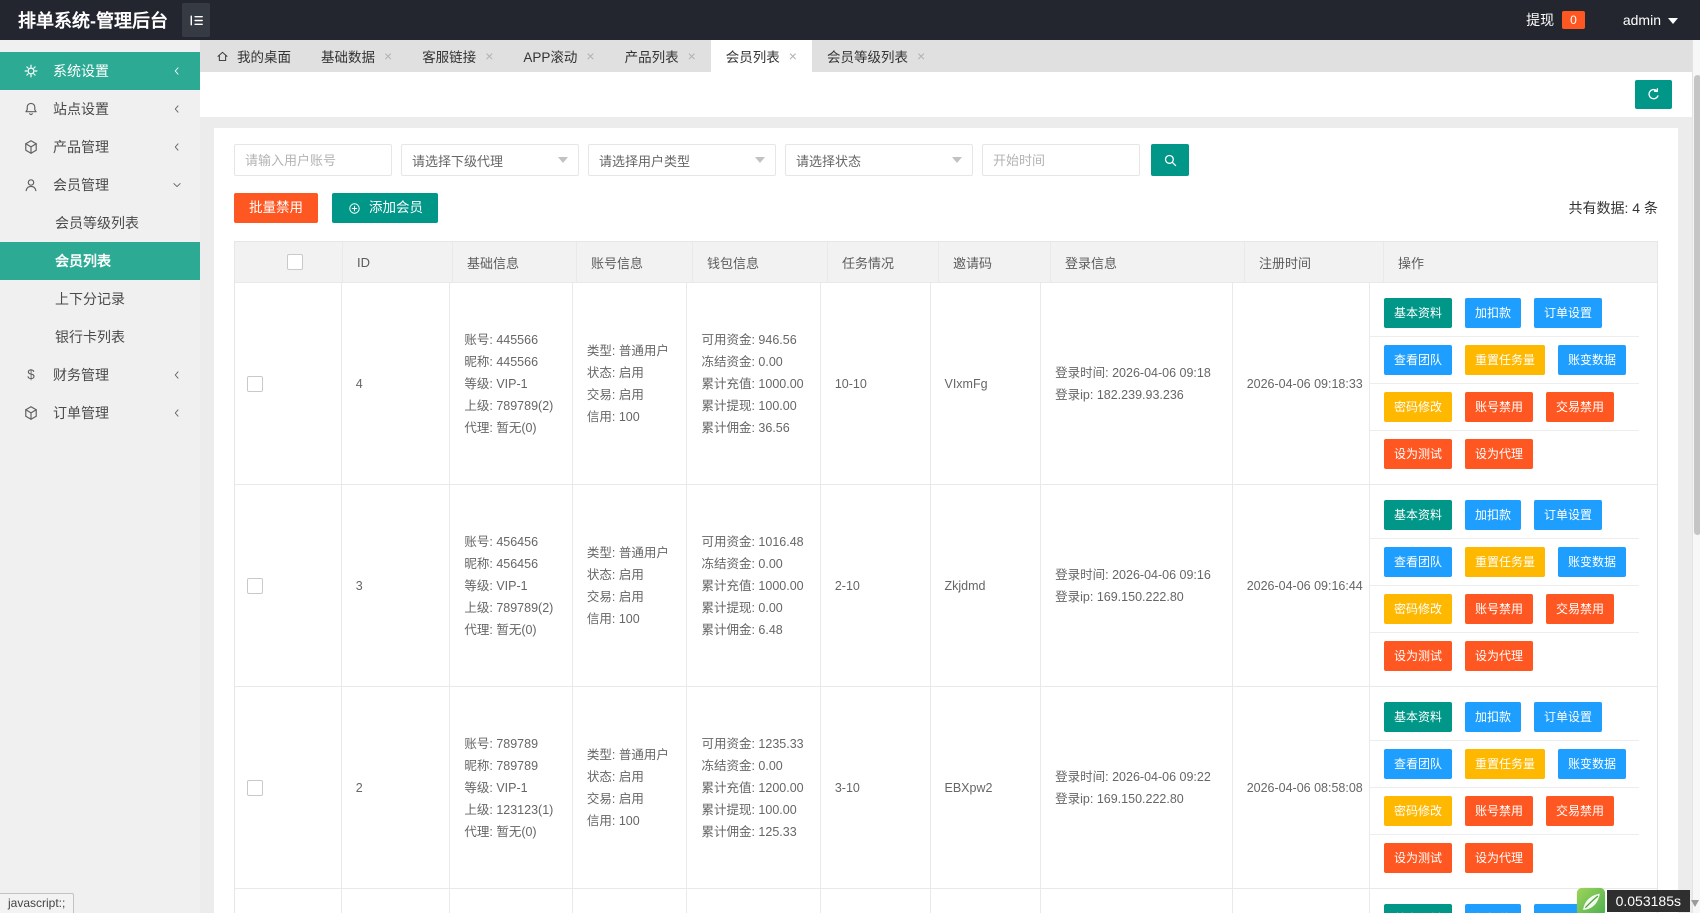  What do you see at coordinates (100, 261) in the screenshot?
I see `sidebar-subitem-member-list: 会员列表` at bounding box center [100, 261].